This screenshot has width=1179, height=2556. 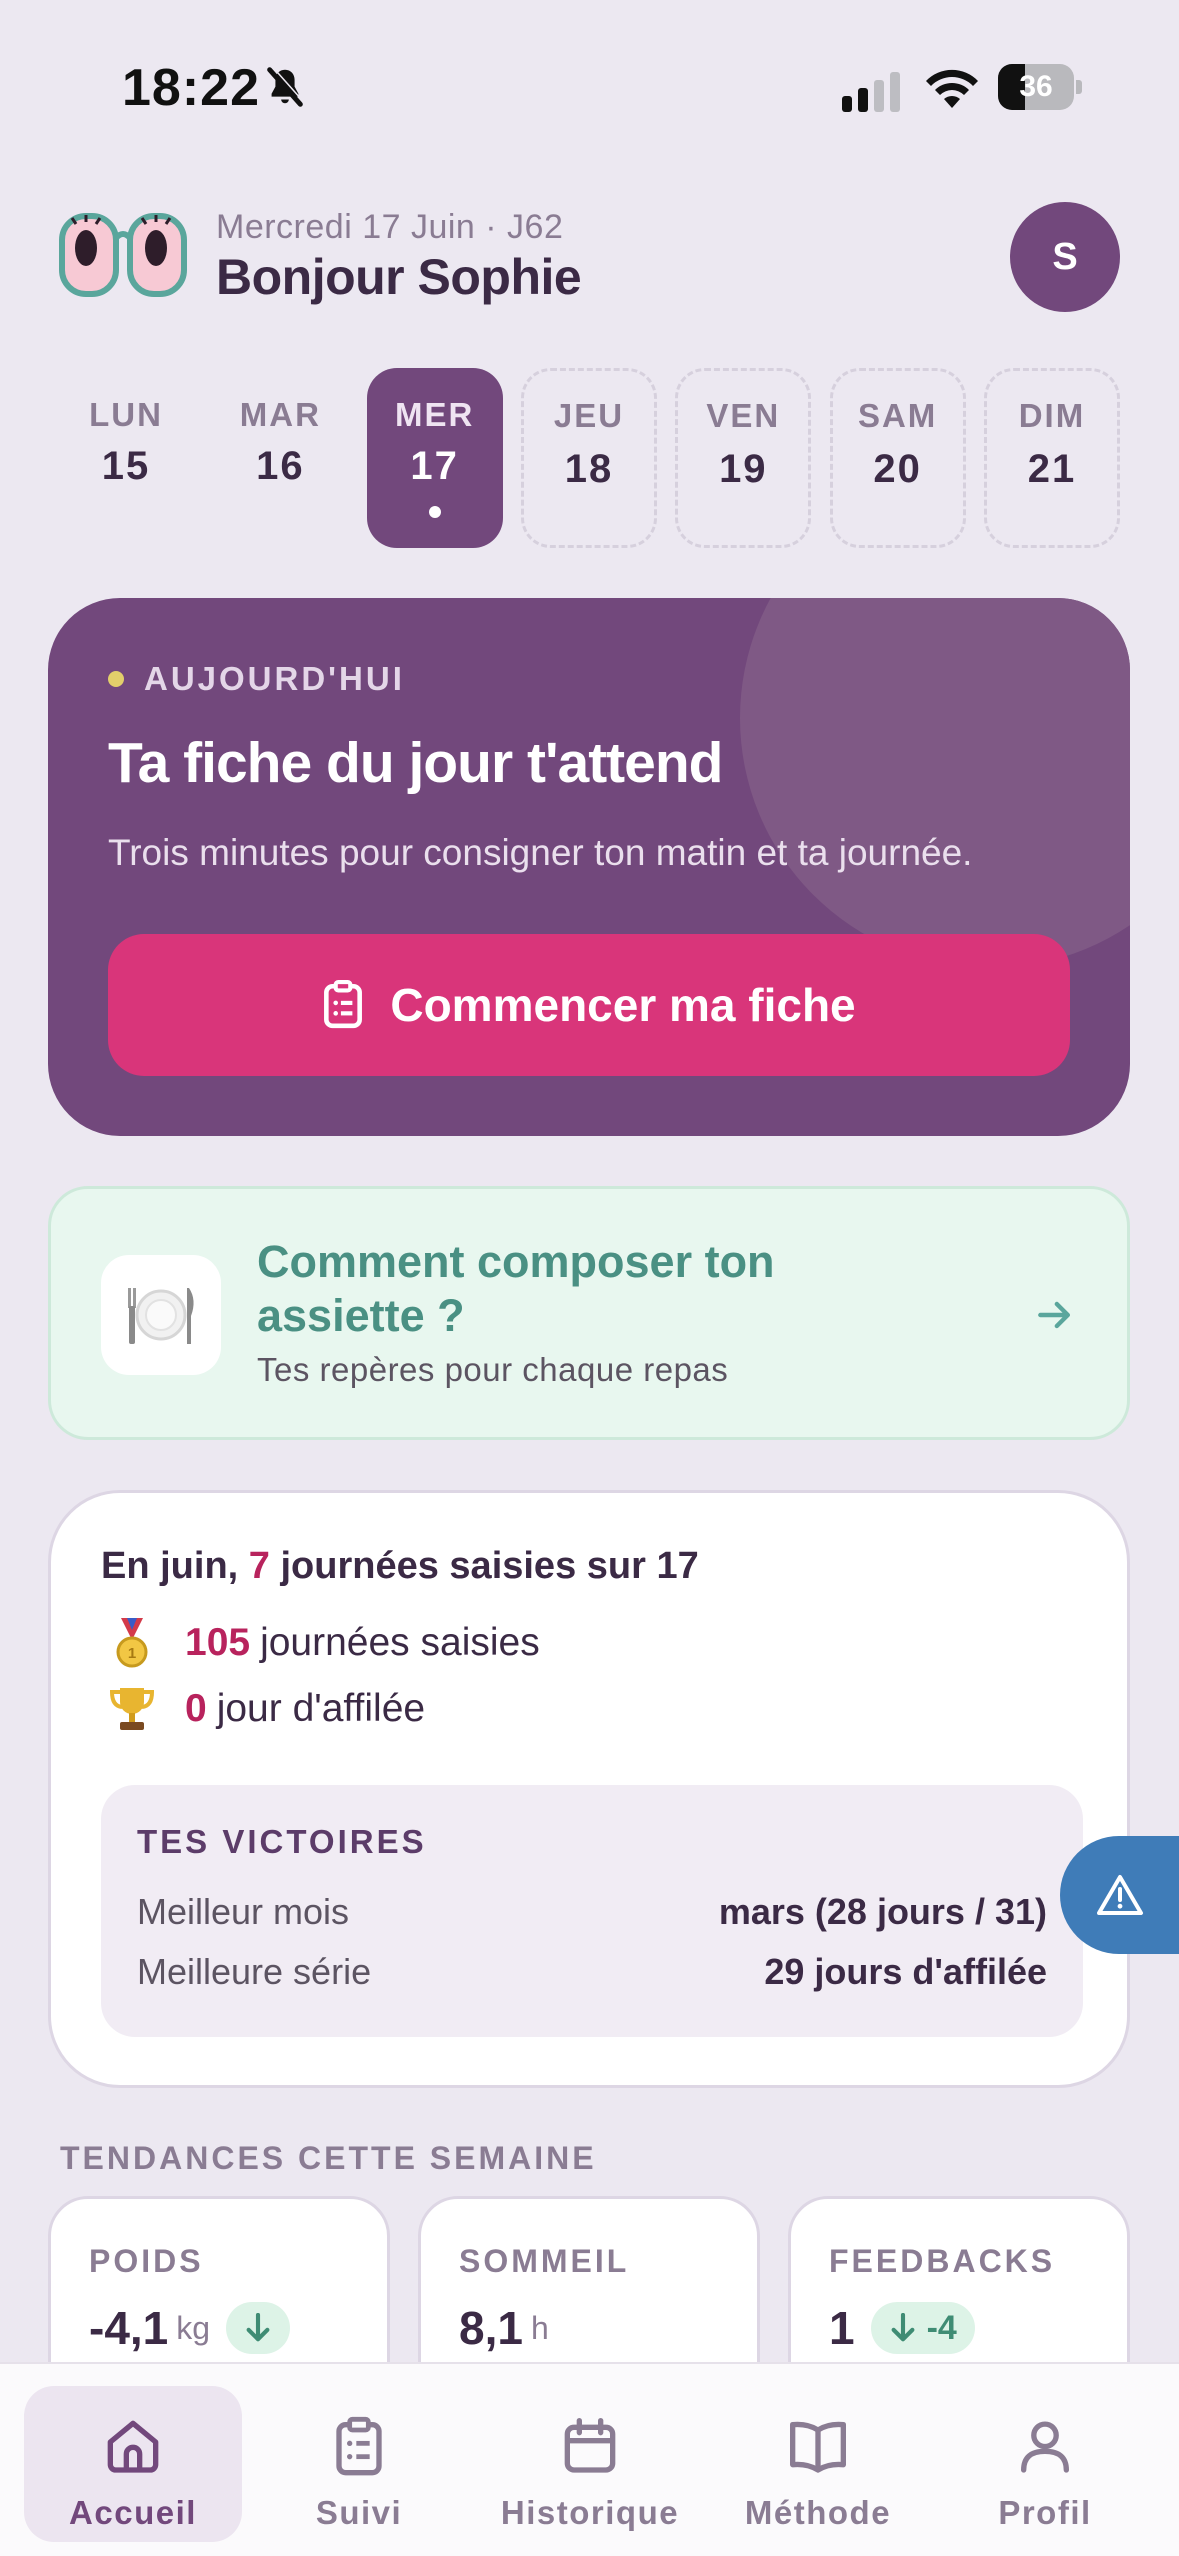 I want to click on month-summary-count: 7, so click(x=259, y=1566).